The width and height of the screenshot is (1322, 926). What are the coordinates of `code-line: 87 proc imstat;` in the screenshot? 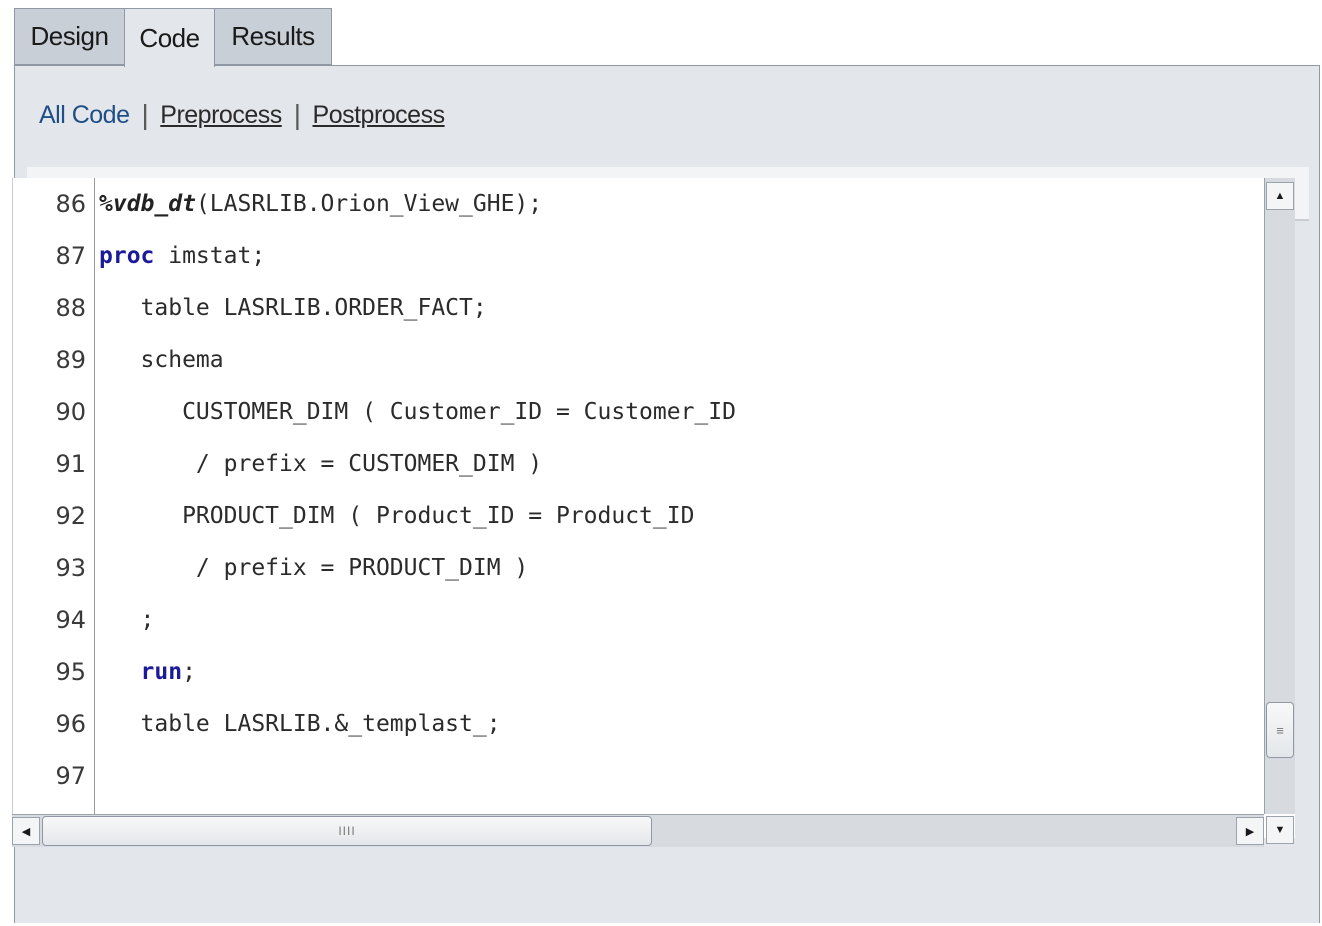 It's located at (638, 256).